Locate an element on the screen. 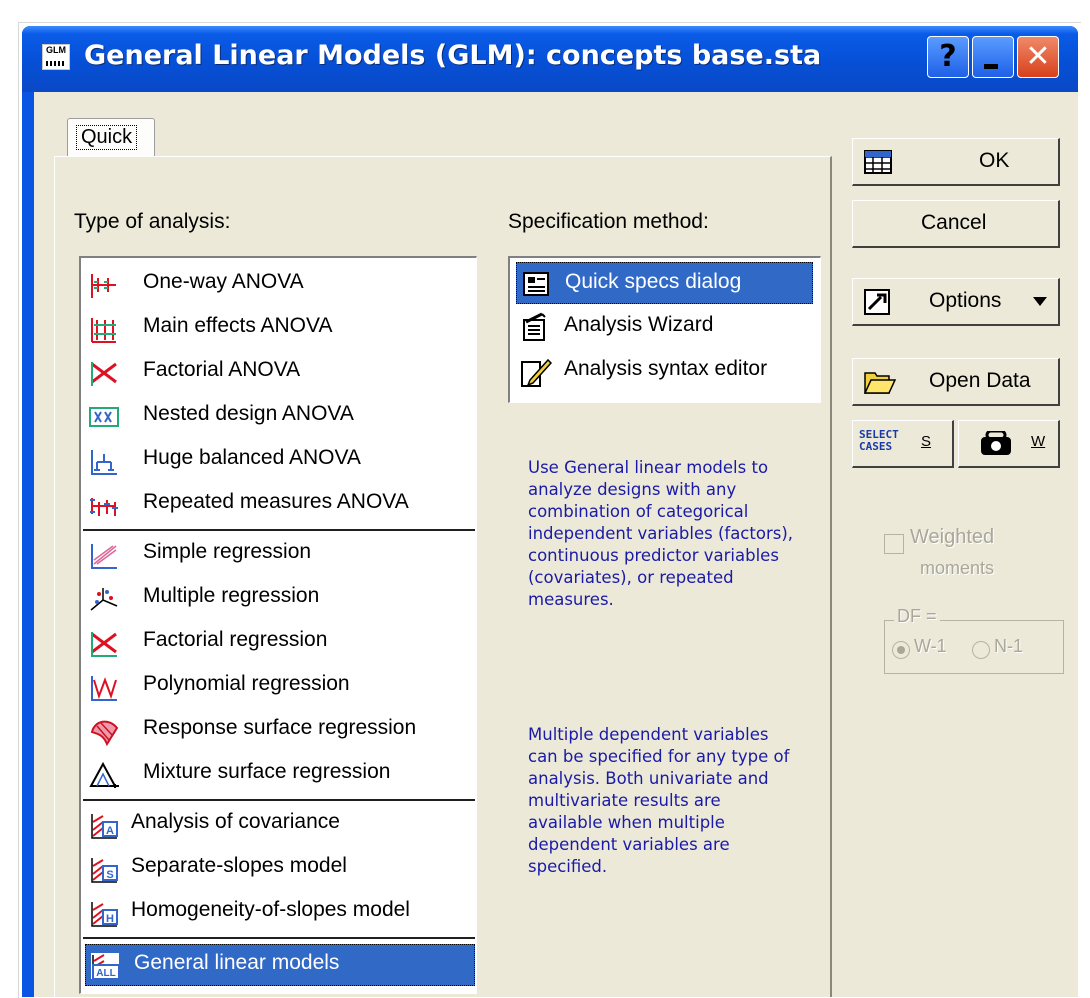  list-item-quick-specs-dialog: Quick specs dialog is located at coordinates (664, 283).